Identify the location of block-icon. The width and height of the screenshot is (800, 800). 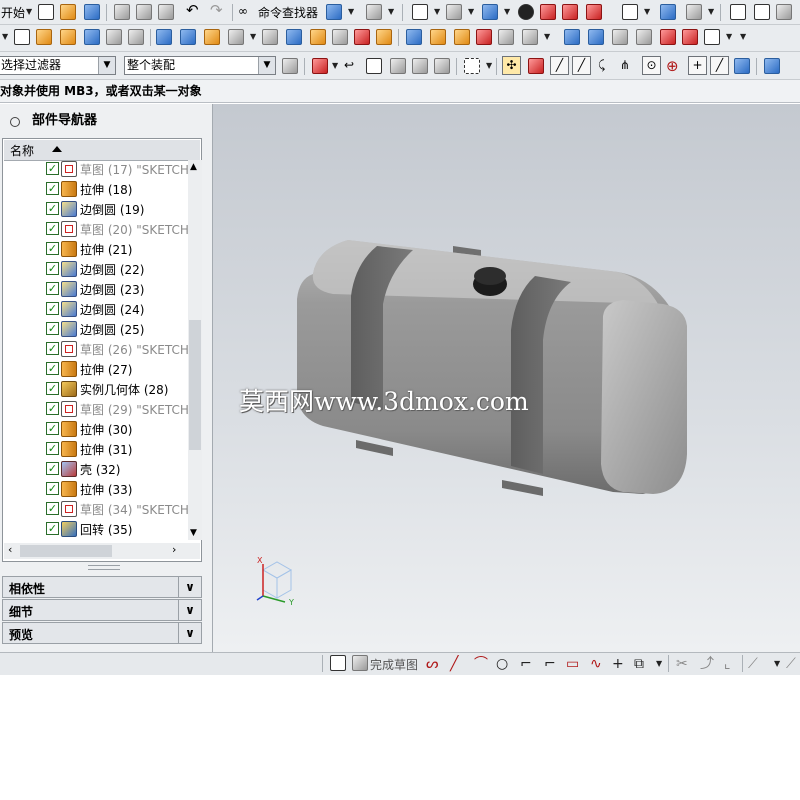
(92, 37).